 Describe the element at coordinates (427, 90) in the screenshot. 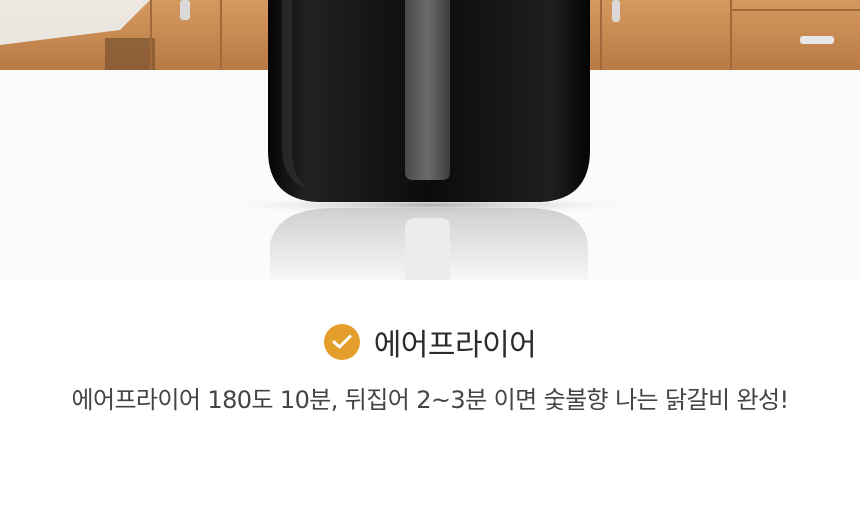

I see `air-fryer-handle` at that location.